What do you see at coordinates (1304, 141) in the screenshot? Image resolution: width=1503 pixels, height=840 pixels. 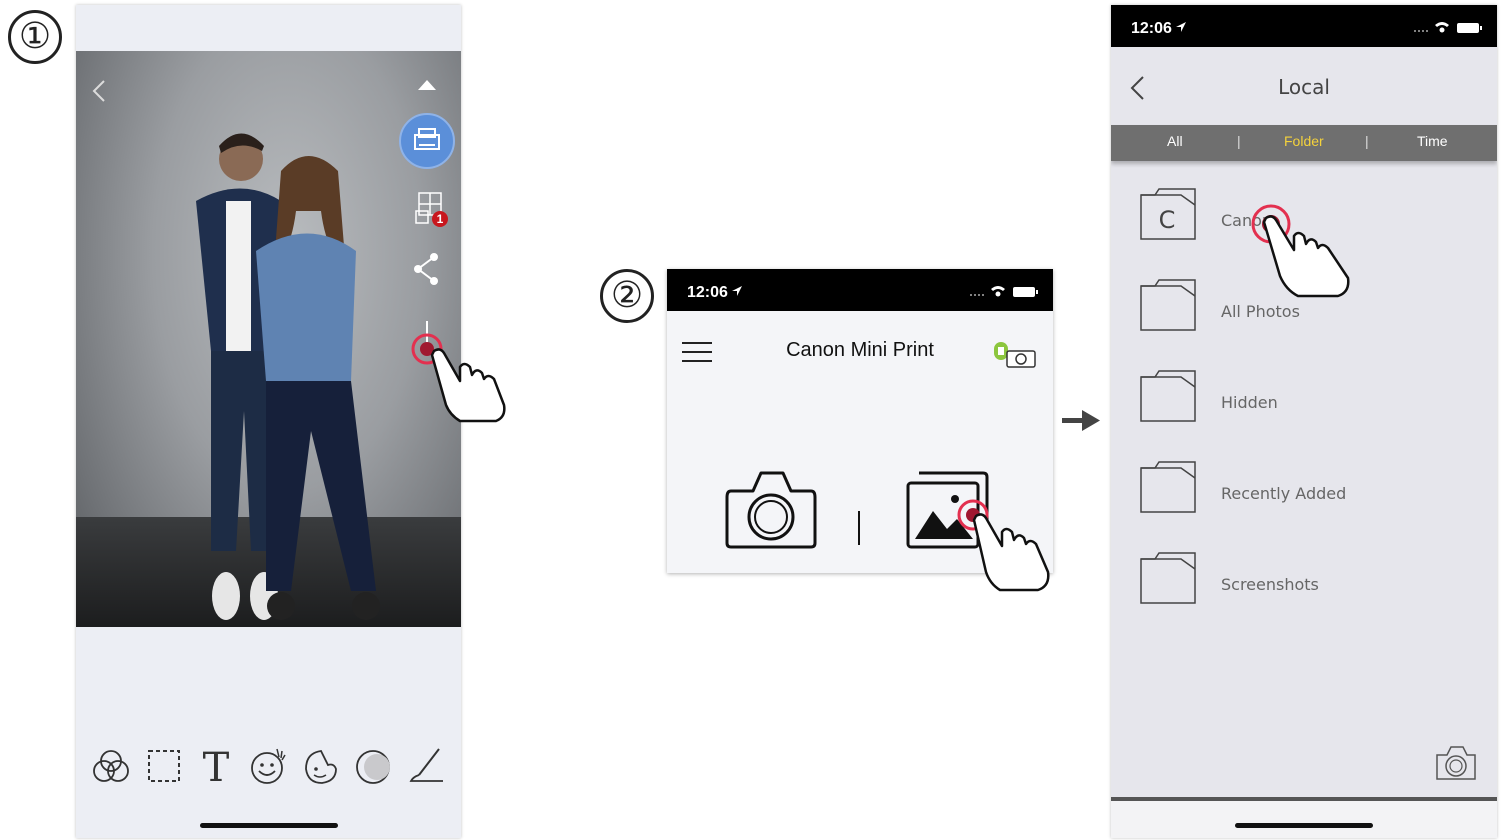 I see `segment-folder: Folder` at bounding box center [1304, 141].